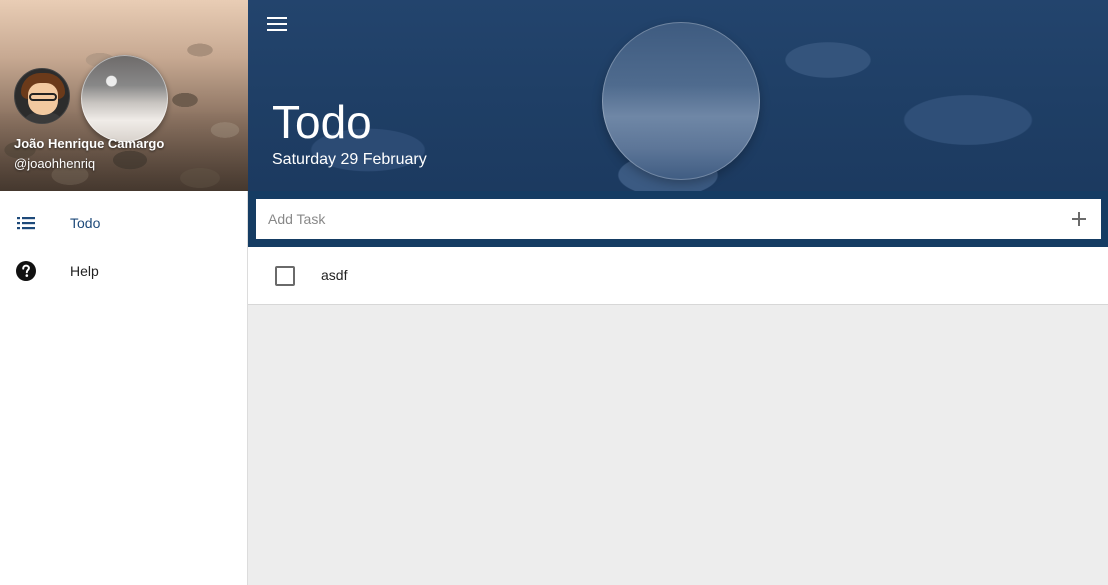 Image resolution: width=1108 pixels, height=585 pixels. What do you see at coordinates (322, 122) in the screenshot?
I see `page-title: Todo` at bounding box center [322, 122].